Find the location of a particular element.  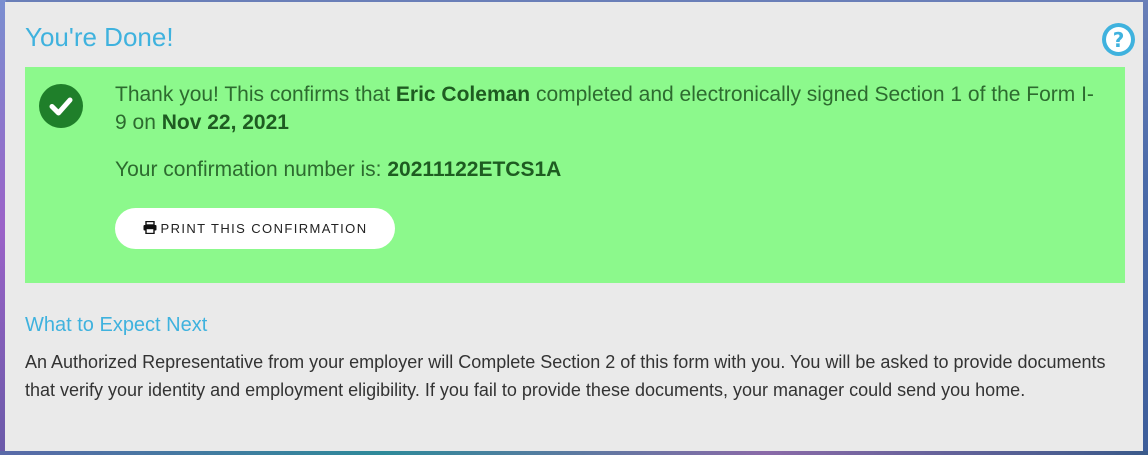

employee-name: Eric Coleman is located at coordinates (463, 94).